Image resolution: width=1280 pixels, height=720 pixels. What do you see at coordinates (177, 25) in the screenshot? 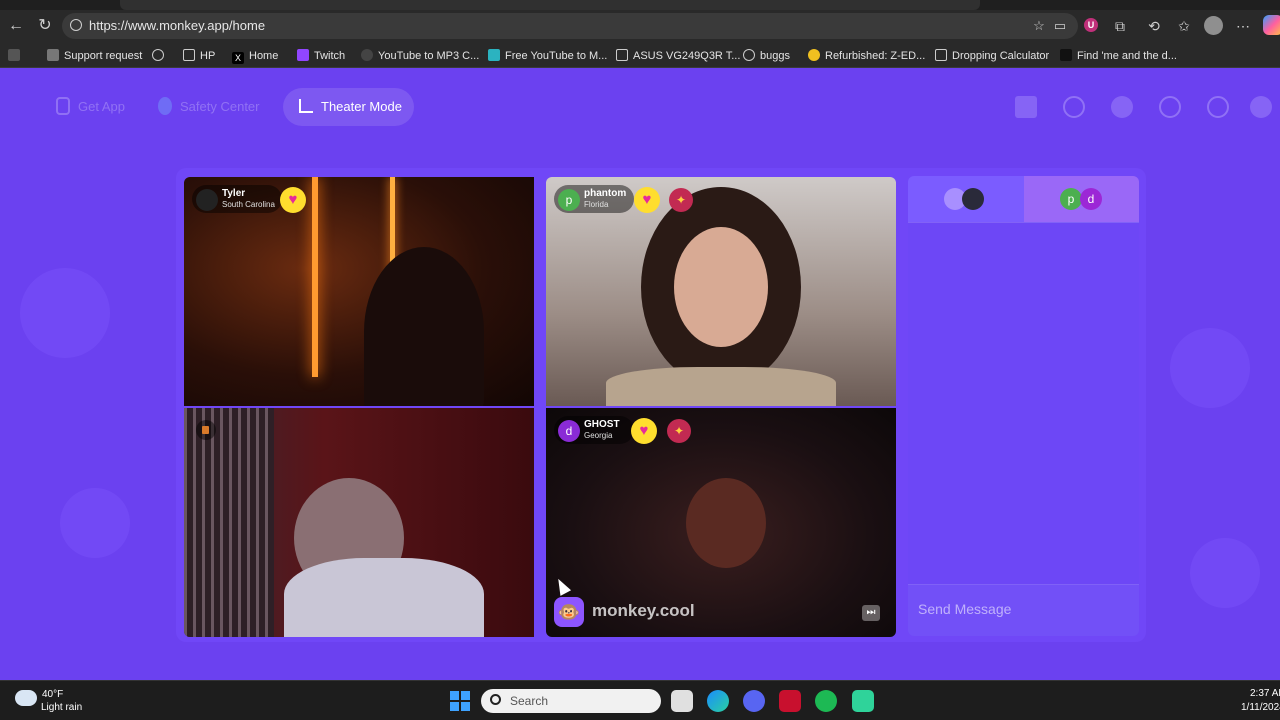
I see `url-text: https://www.monkey.app/home` at bounding box center [177, 25].